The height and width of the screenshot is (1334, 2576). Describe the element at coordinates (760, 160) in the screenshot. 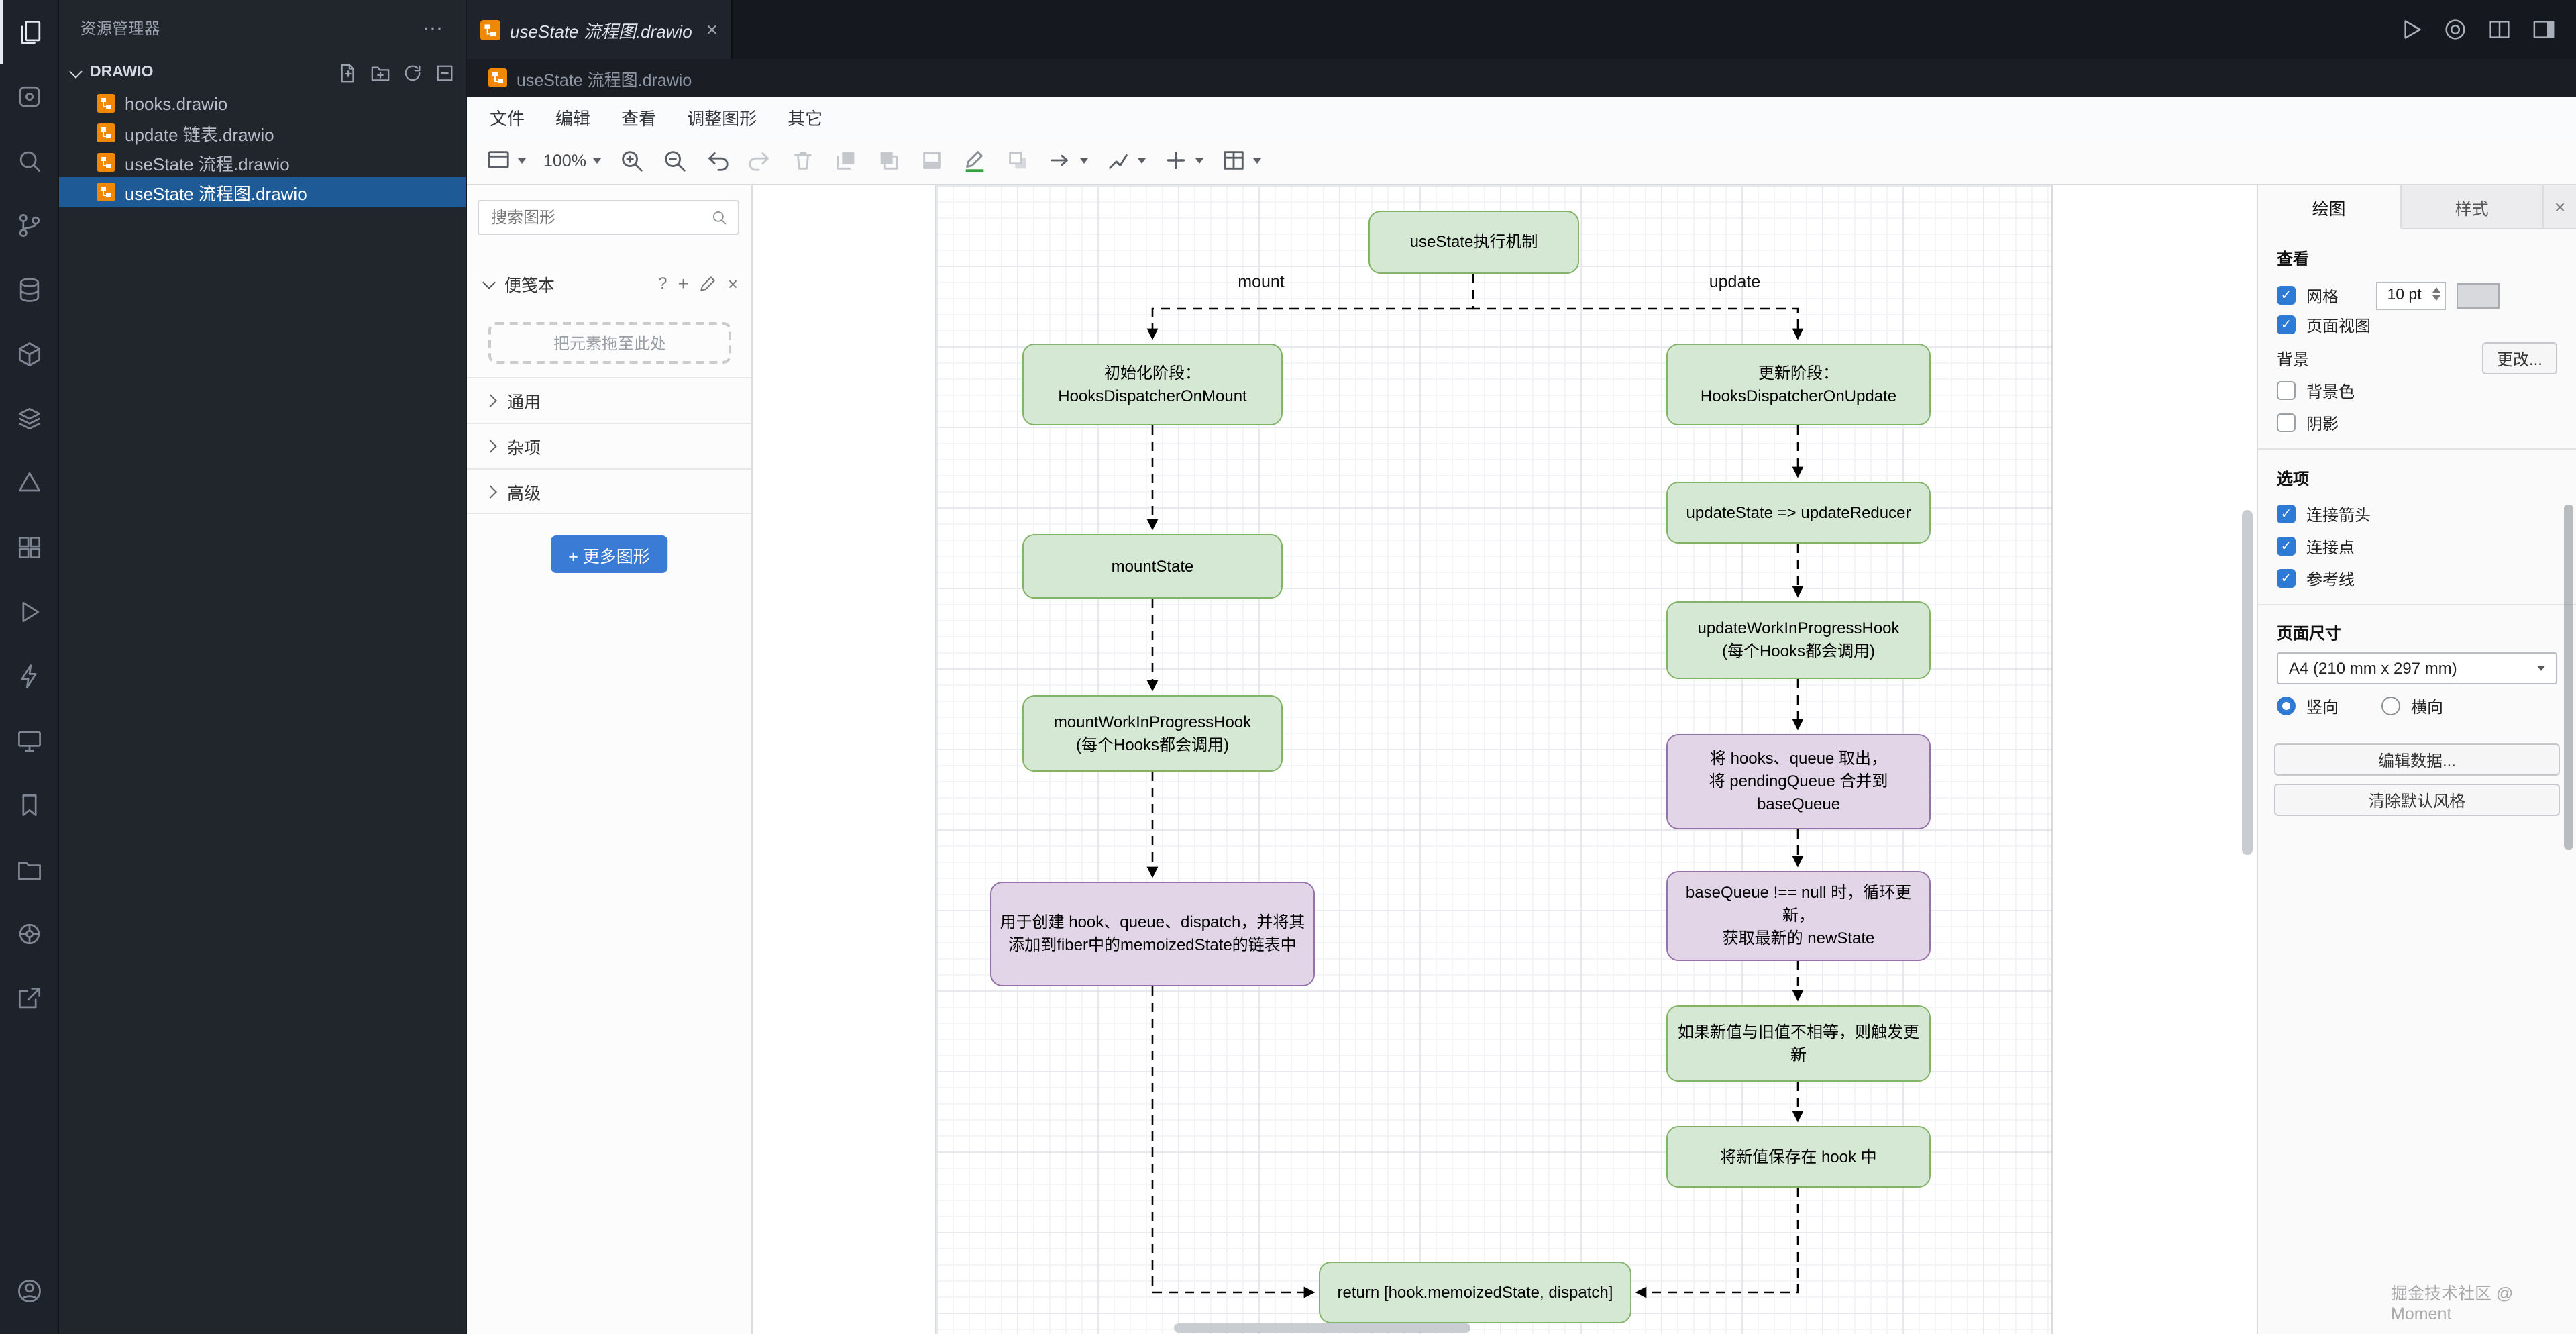

I see `redo-icon` at that location.